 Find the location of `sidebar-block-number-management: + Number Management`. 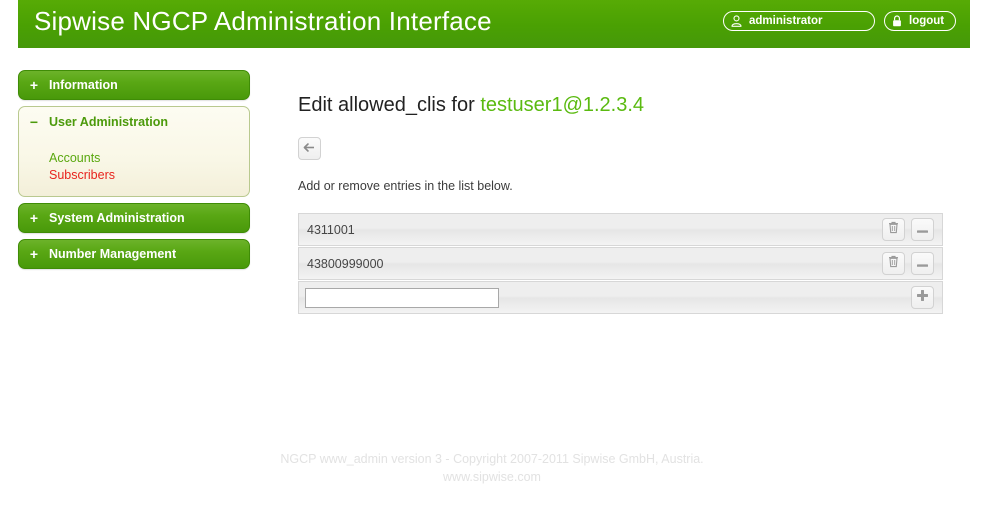

sidebar-block-number-management: + Number Management is located at coordinates (134, 254).